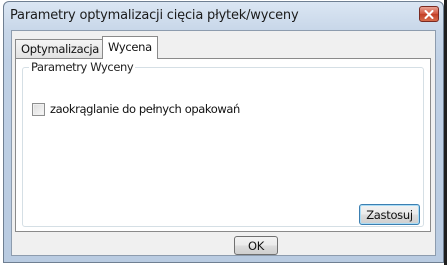 The image size is (447, 265). I want to click on ok-button: OK, so click(256, 245).